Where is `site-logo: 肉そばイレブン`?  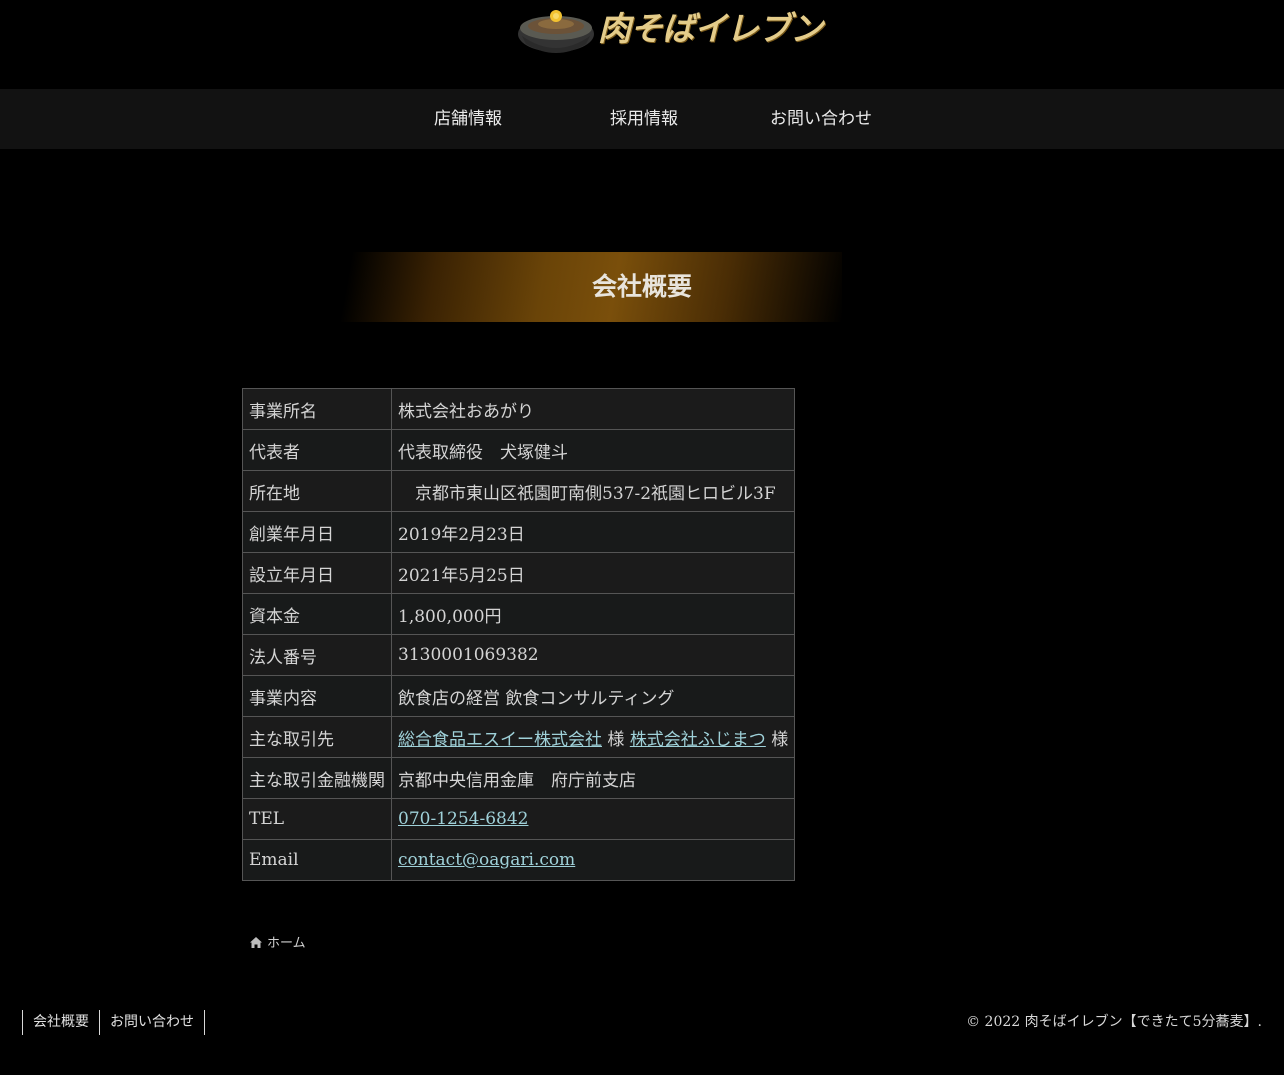
site-logo: 肉そばイレブン is located at coordinates (667, 31).